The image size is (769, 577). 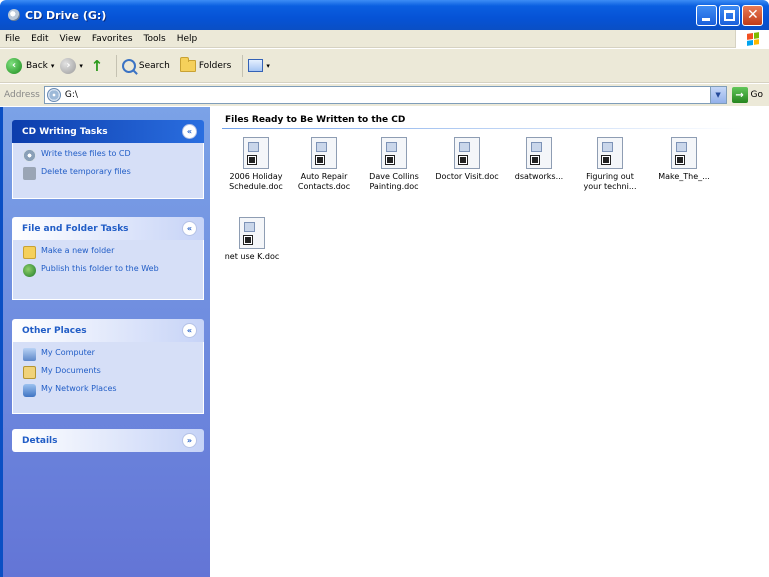 I want to click on file-item: net use K.doc, so click(x=252, y=239).